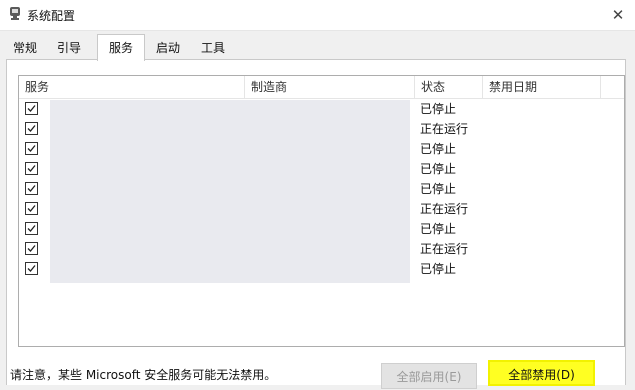 The height and width of the screenshot is (390, 635). Describe the element at coordinates (541, 373) in the screenshot. I see `disable-all-button: 全部禁用(D)` at that location.